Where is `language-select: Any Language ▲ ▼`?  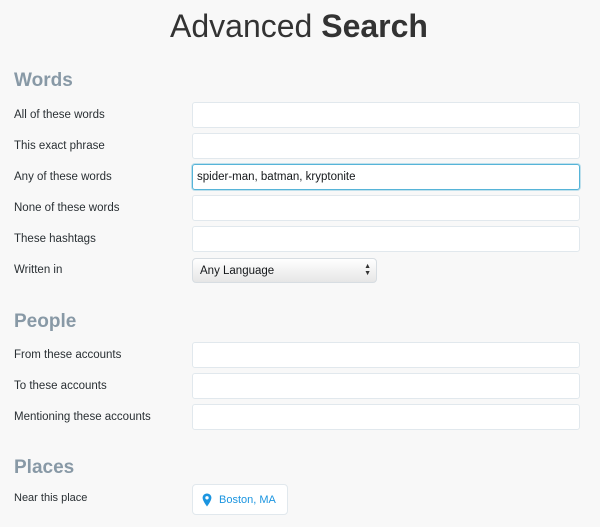
language-select: Any Language ▲ ▼ is located at coordinates (284, 270).